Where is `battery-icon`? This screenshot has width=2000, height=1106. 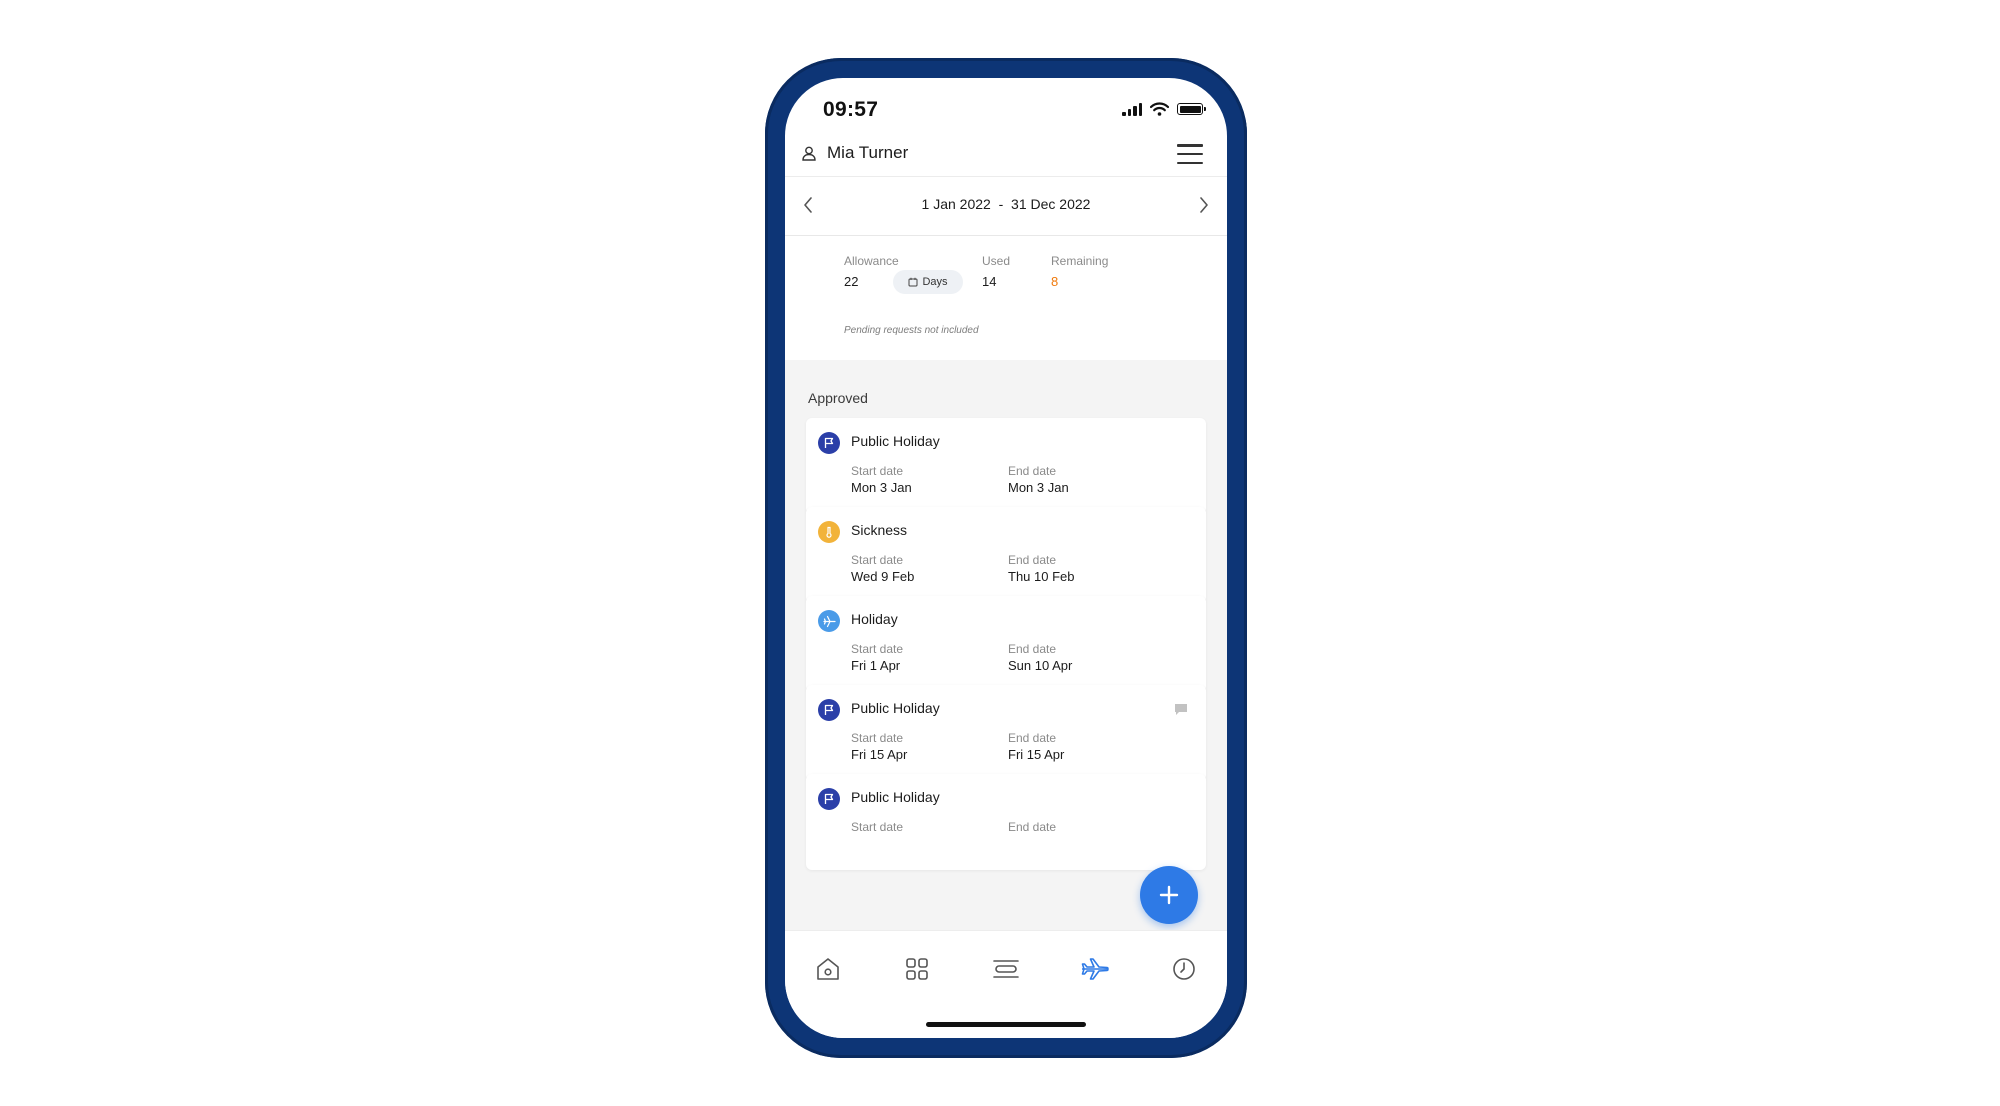
battery-icon is located at coordinates (1191, 109).